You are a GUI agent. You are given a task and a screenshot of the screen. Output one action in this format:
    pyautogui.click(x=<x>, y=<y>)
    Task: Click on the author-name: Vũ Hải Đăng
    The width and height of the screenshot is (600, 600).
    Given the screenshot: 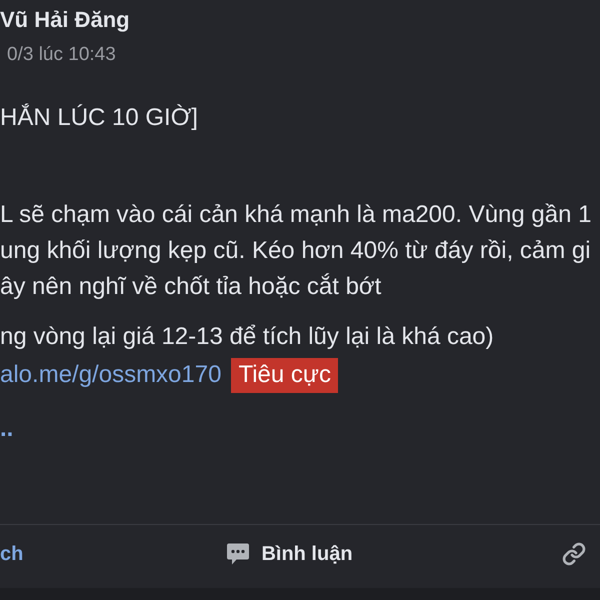 What is the action you would take?
    pyautogui.click(x=65, y=20)
    